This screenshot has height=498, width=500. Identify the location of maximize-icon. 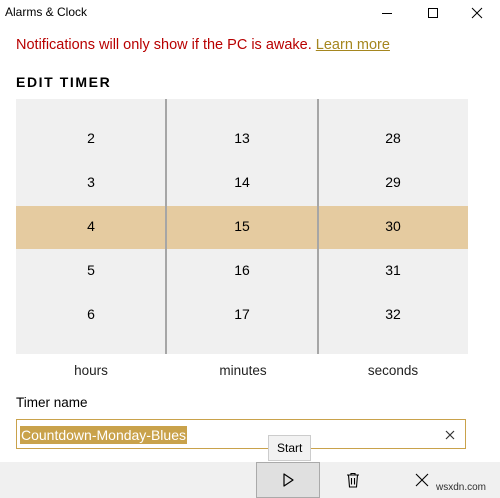
(433, 13).